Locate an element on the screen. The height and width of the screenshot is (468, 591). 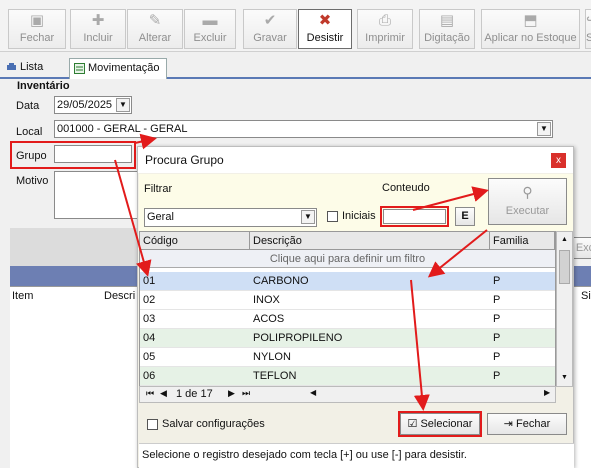
arrow-to-dialog is located at coordinates (145, 141).